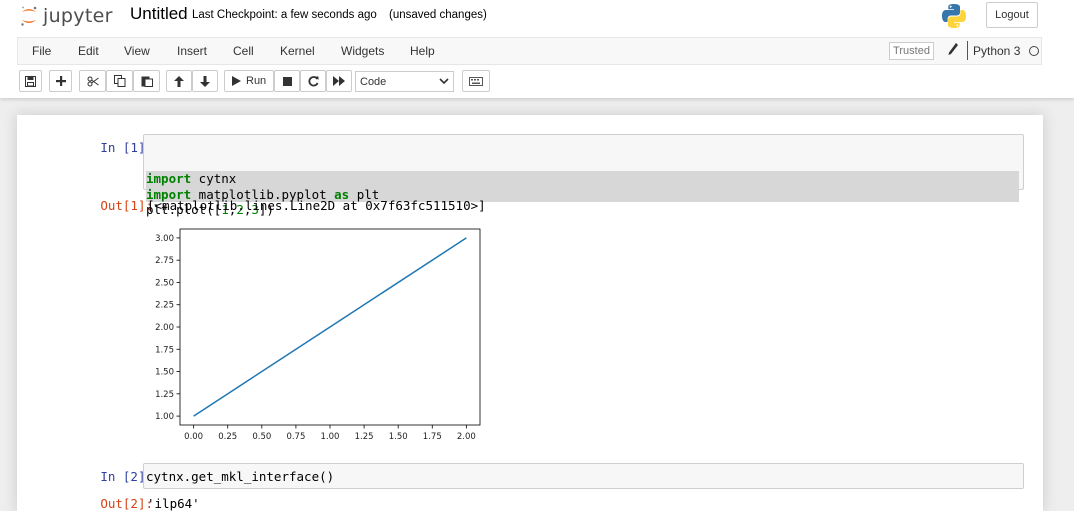 The width and height of the screenshot is (1074, 511). Describe the element at coordinates (466, 437) in the screenshot. I see `x-tick-label: 2.00` at that location.